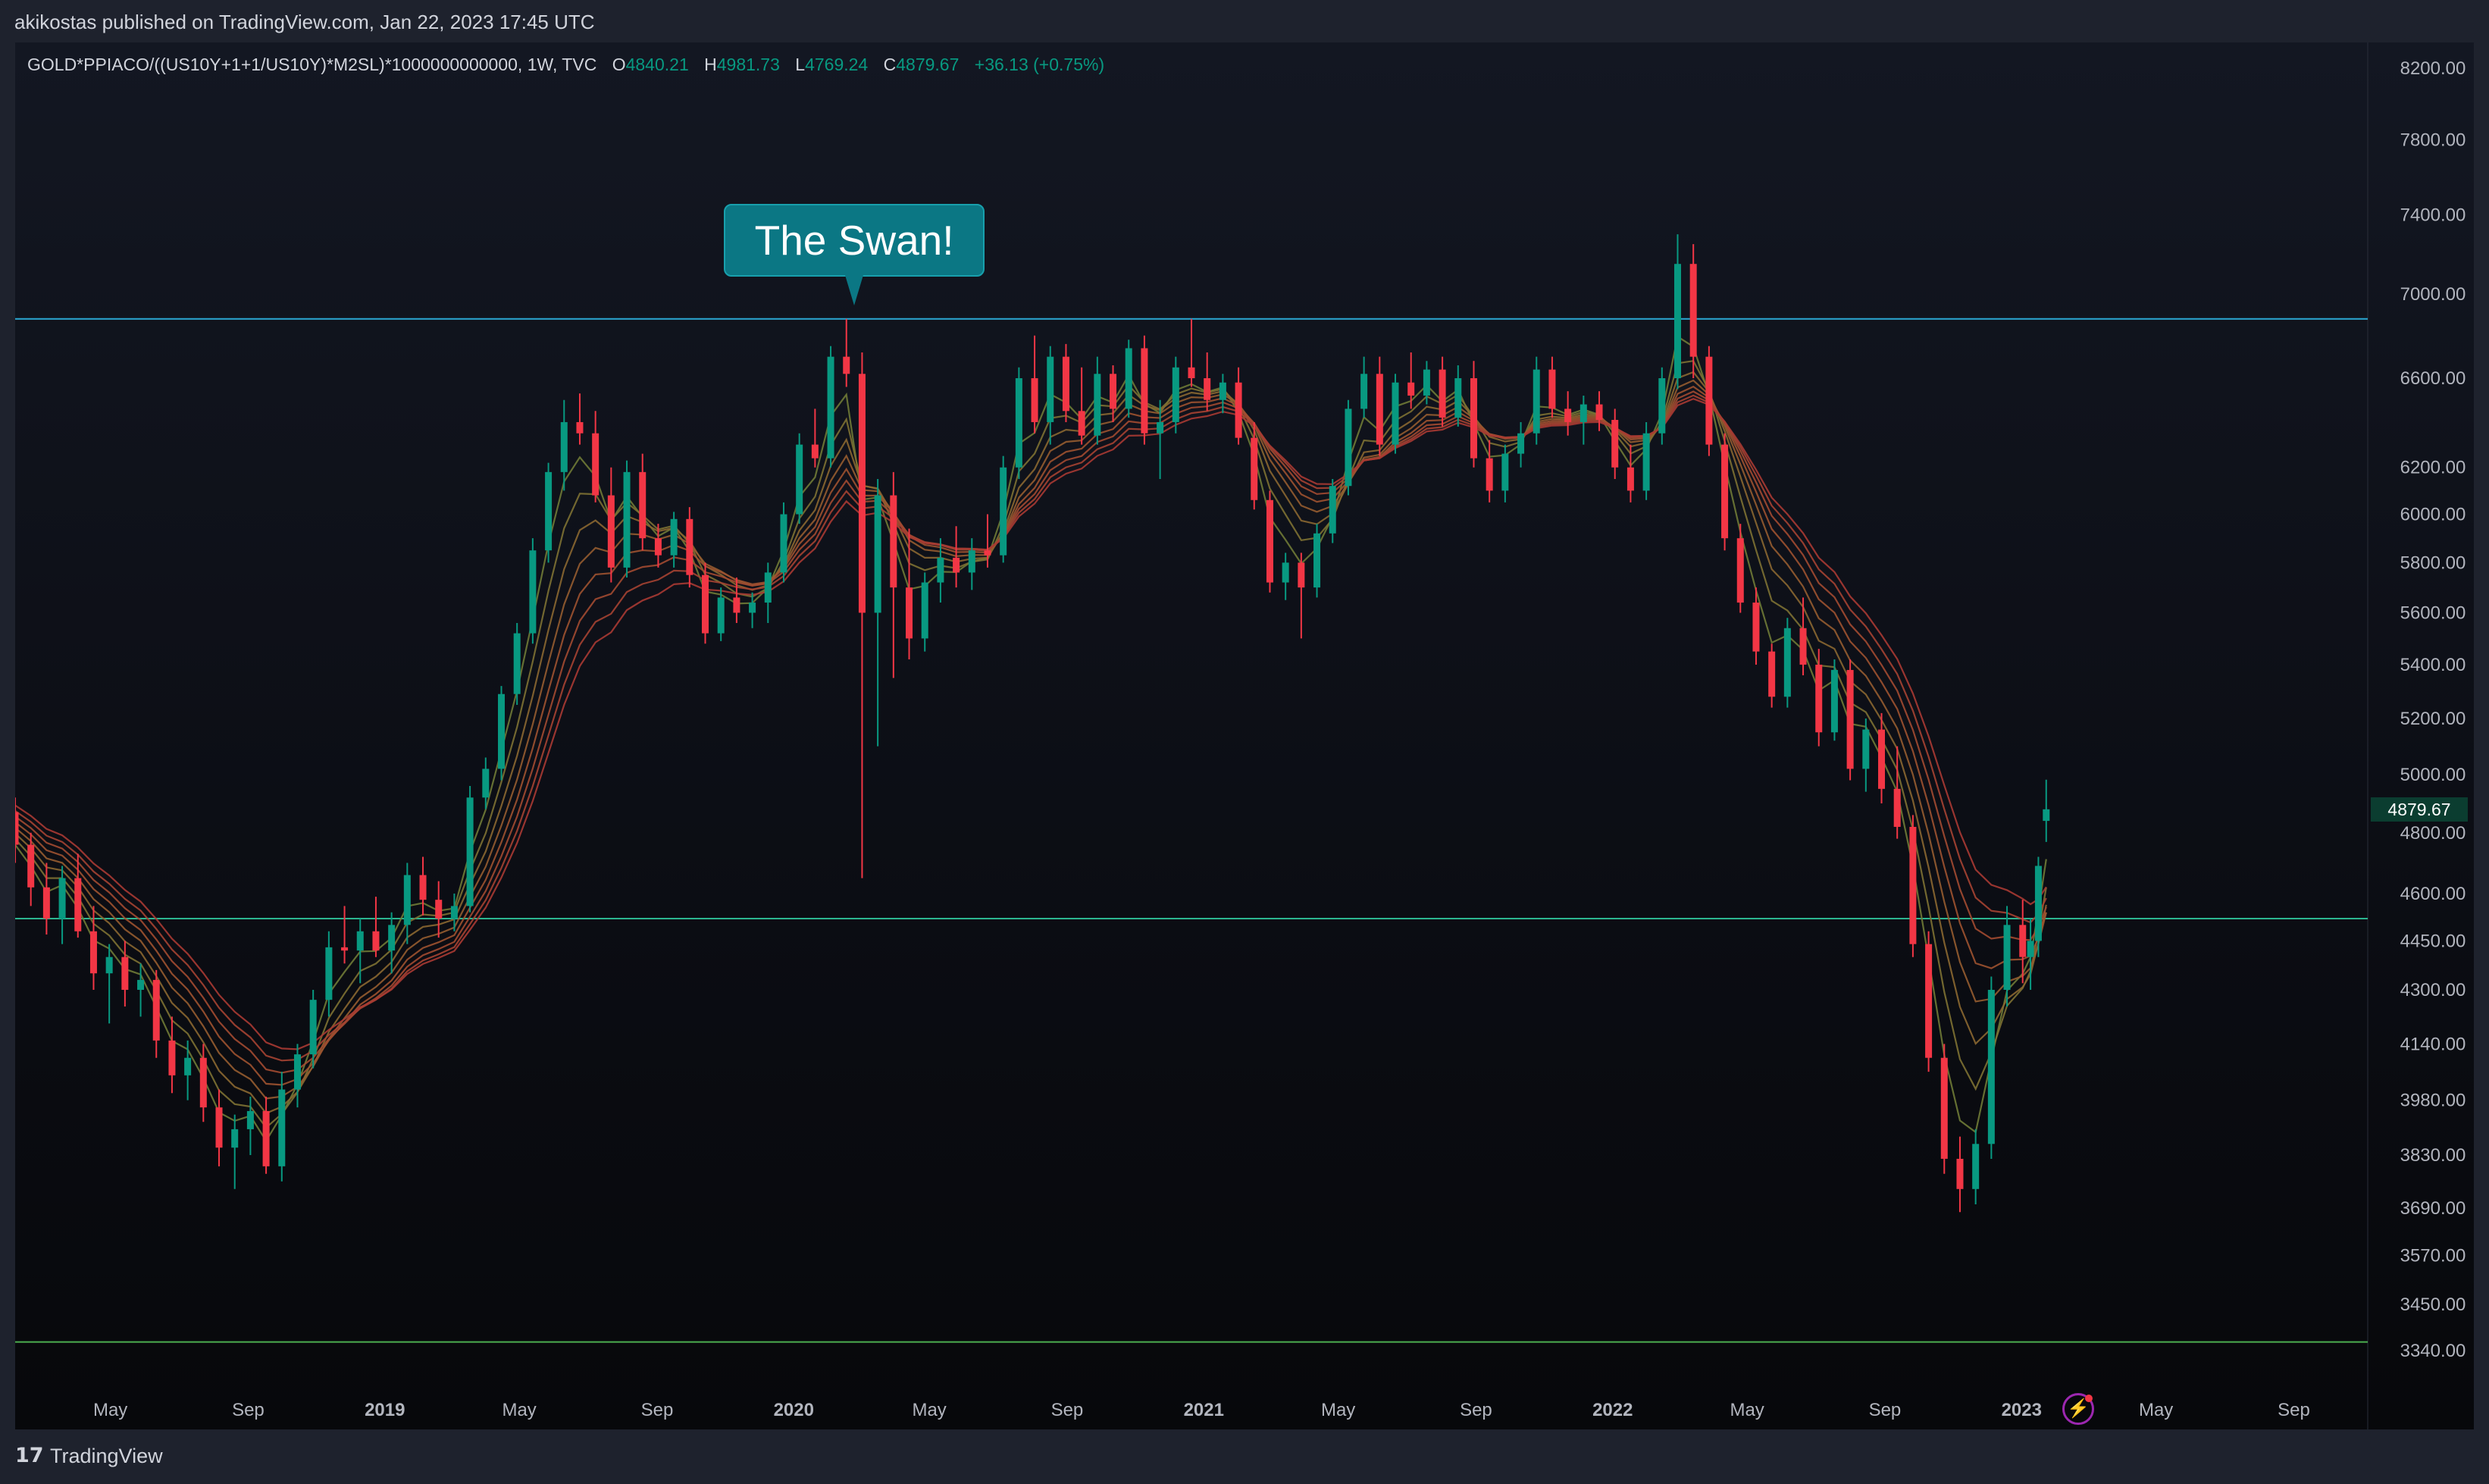 Image resolution: width=2489 pixels, height=1484 pixels. Describe the element at coordinates (837, 64) in the screenshot. I see `low-value: 4769.24` at that location.